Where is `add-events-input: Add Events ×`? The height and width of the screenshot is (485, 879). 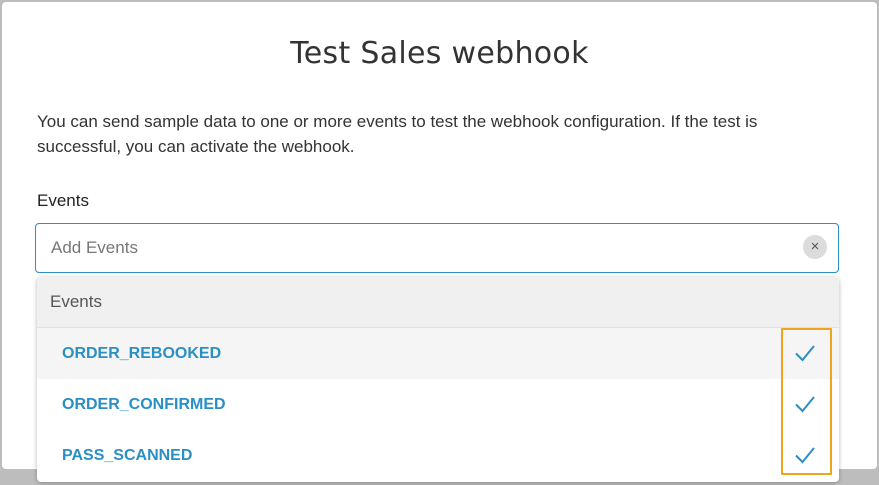 add-events-input: Add Events × is located at coordinates (437, 248).